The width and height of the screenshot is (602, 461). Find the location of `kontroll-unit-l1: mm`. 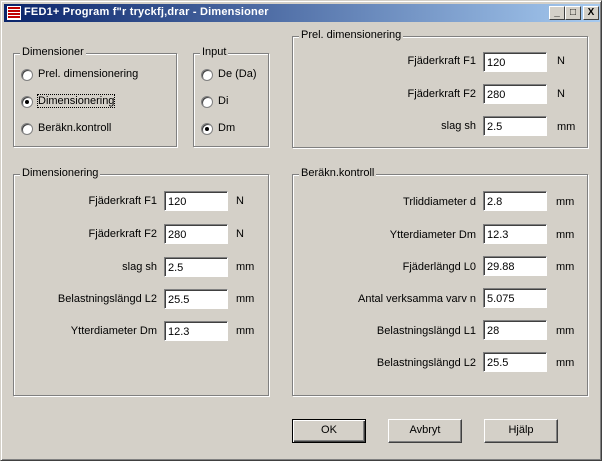

kontroll-unit-l1: mm is located at coordinates (565, 331).